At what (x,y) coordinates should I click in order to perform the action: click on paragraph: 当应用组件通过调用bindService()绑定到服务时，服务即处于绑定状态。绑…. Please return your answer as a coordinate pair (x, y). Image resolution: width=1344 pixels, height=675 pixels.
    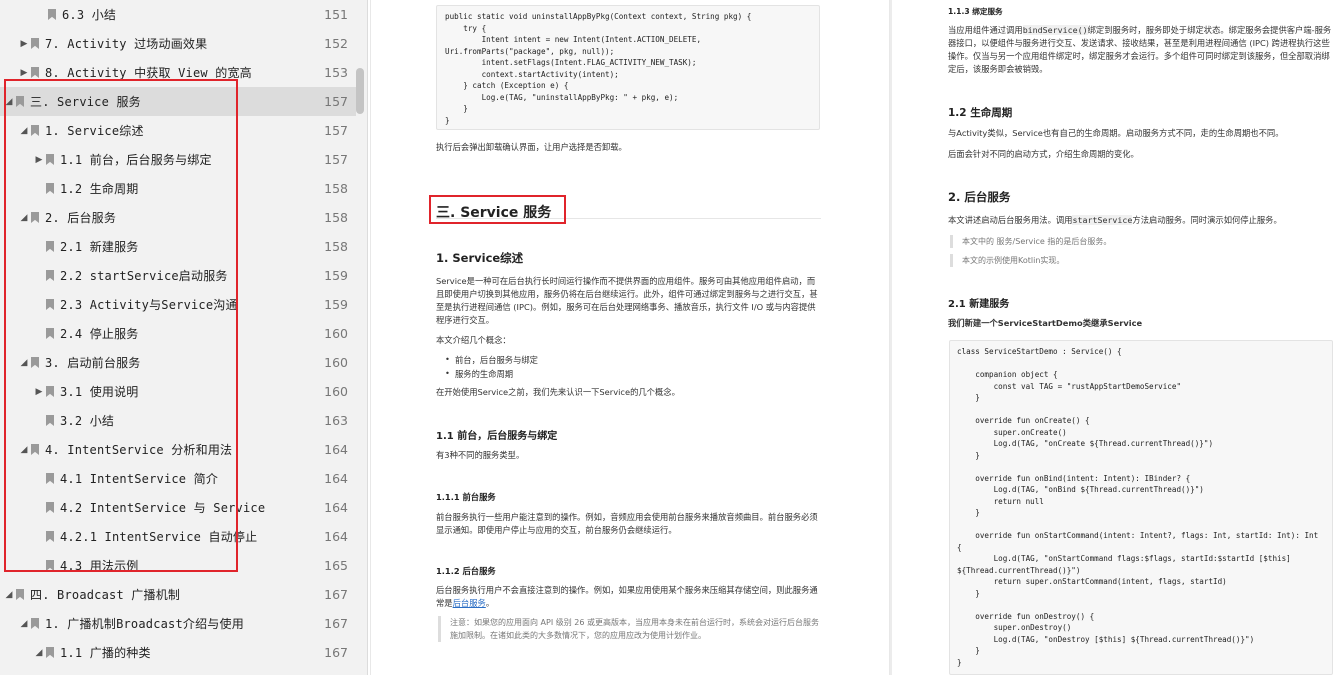
    Looking at the image, I should click on (1140, 50).